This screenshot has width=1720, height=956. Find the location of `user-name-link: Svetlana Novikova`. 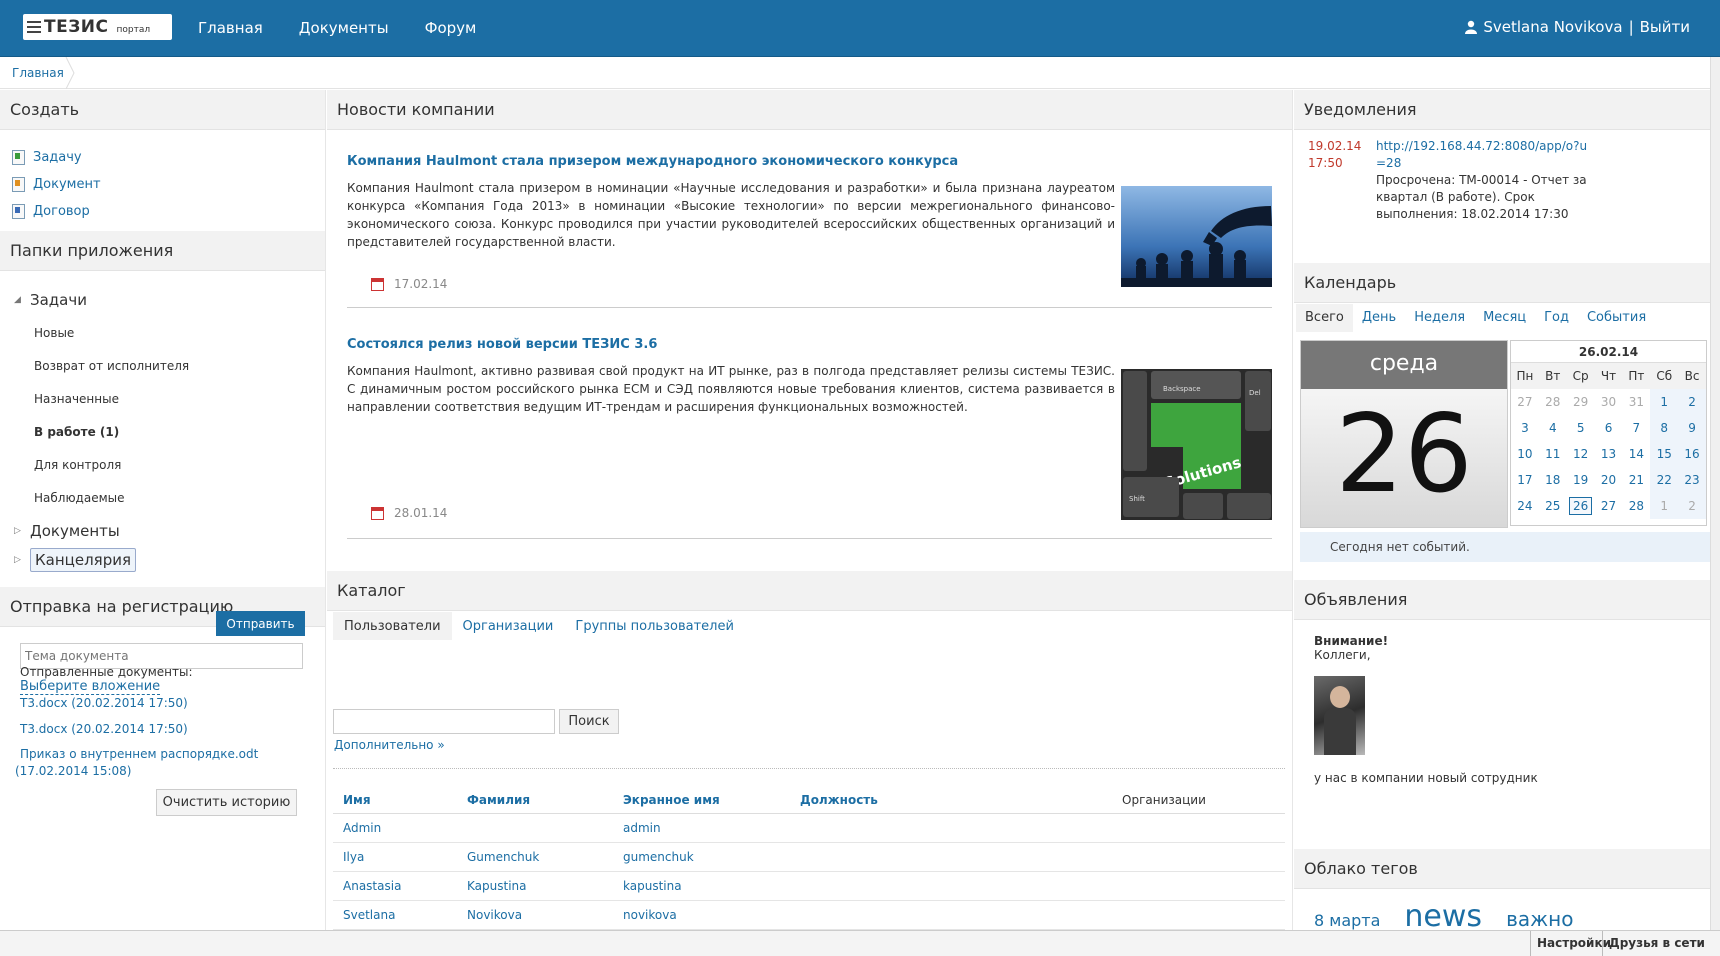

user-name-link: Svetlana Novikova is located at coordinates (1552, 27).